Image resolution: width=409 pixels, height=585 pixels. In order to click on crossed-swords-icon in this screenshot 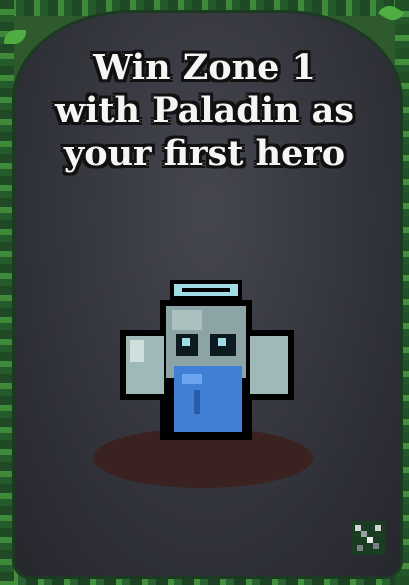, I will do `click(368, 538)`.